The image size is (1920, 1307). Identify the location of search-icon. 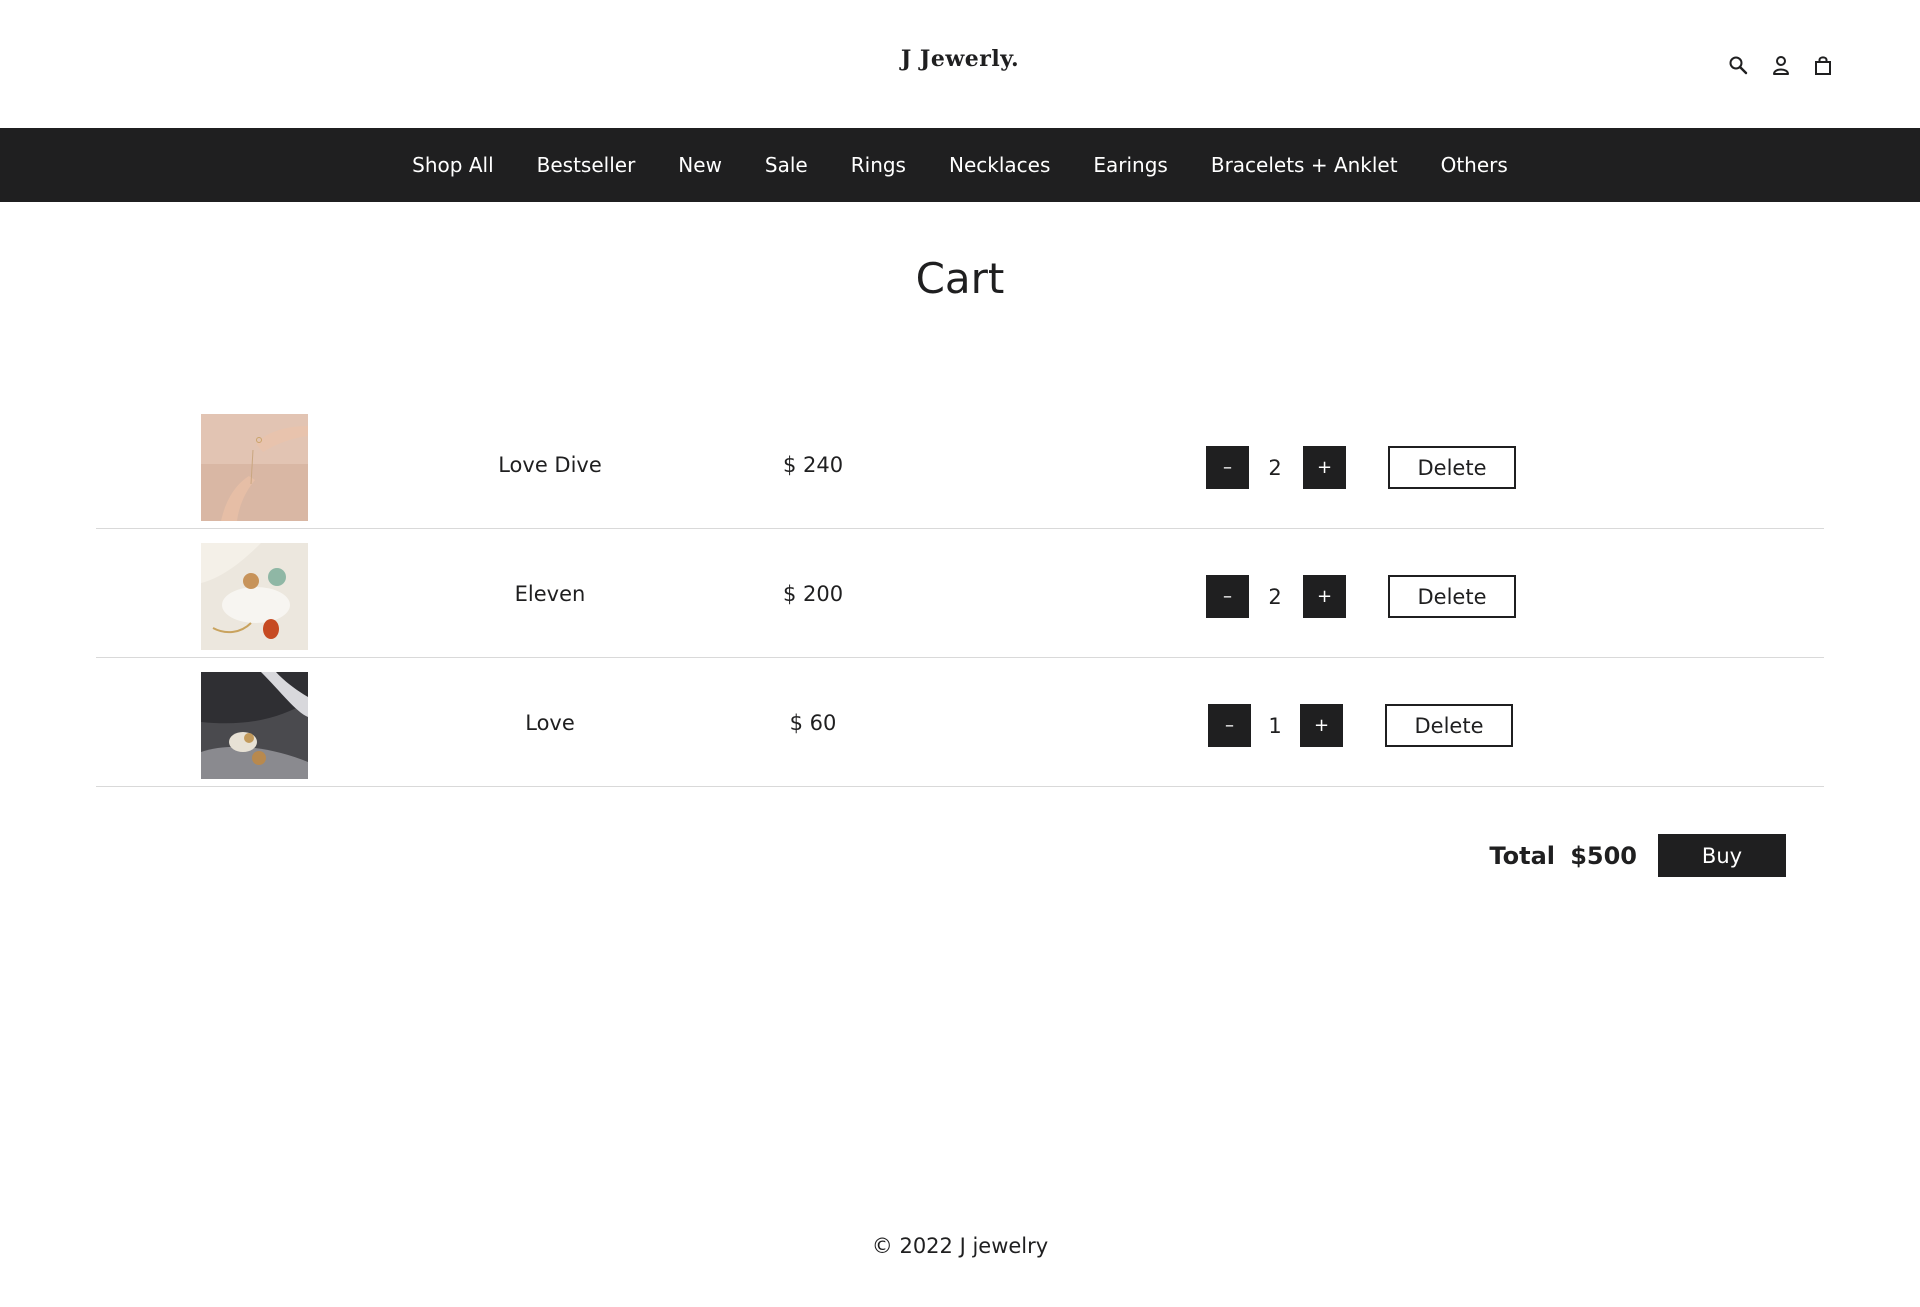
(1738, 65).